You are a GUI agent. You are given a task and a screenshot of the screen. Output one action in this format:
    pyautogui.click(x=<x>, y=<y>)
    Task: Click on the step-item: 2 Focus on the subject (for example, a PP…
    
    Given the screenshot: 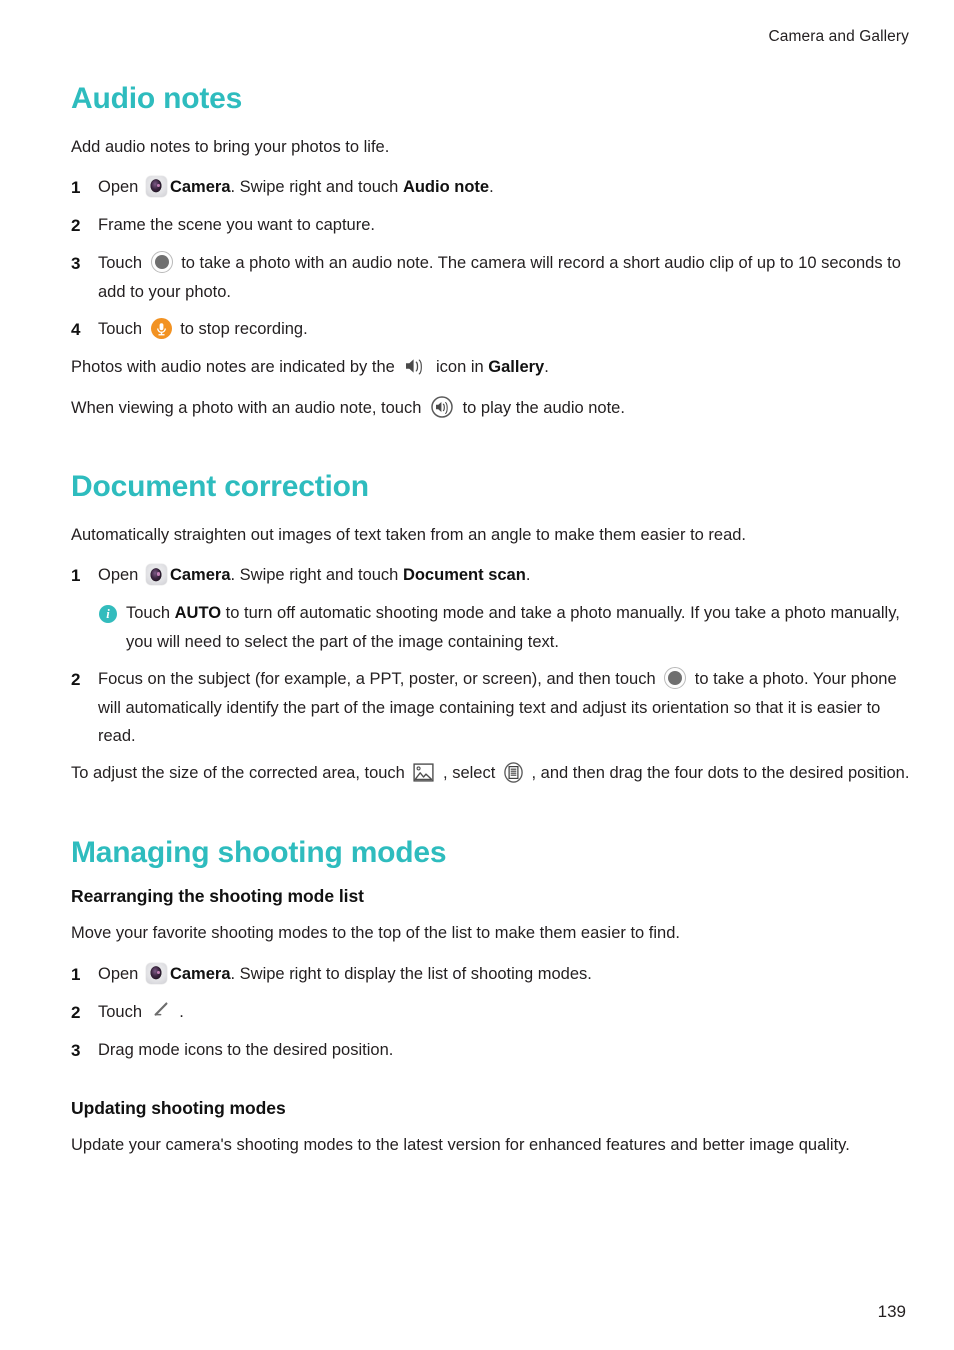 What is the action you would take?
    pyautogui.click(x=491, y=707)
    